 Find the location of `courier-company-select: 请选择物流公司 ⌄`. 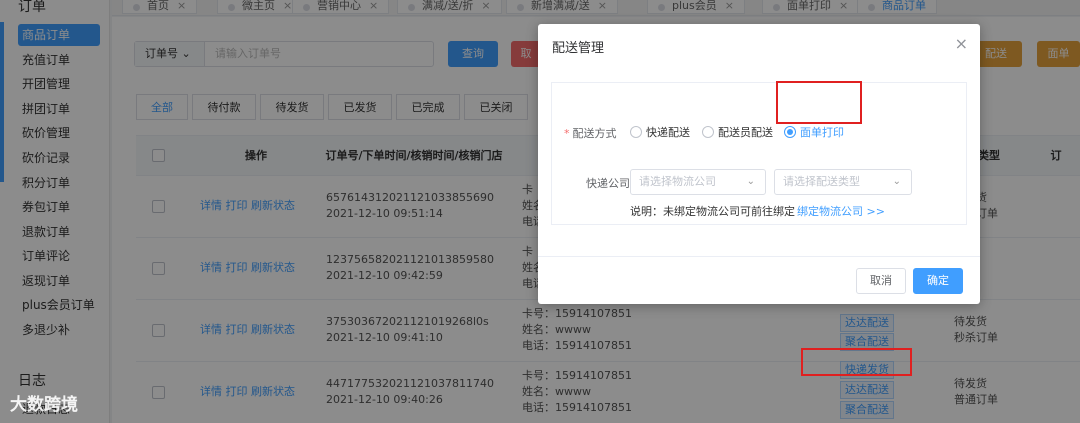

courier-company-select: 请选择物流公司 ⌄ is located at coordinates (698, 182).